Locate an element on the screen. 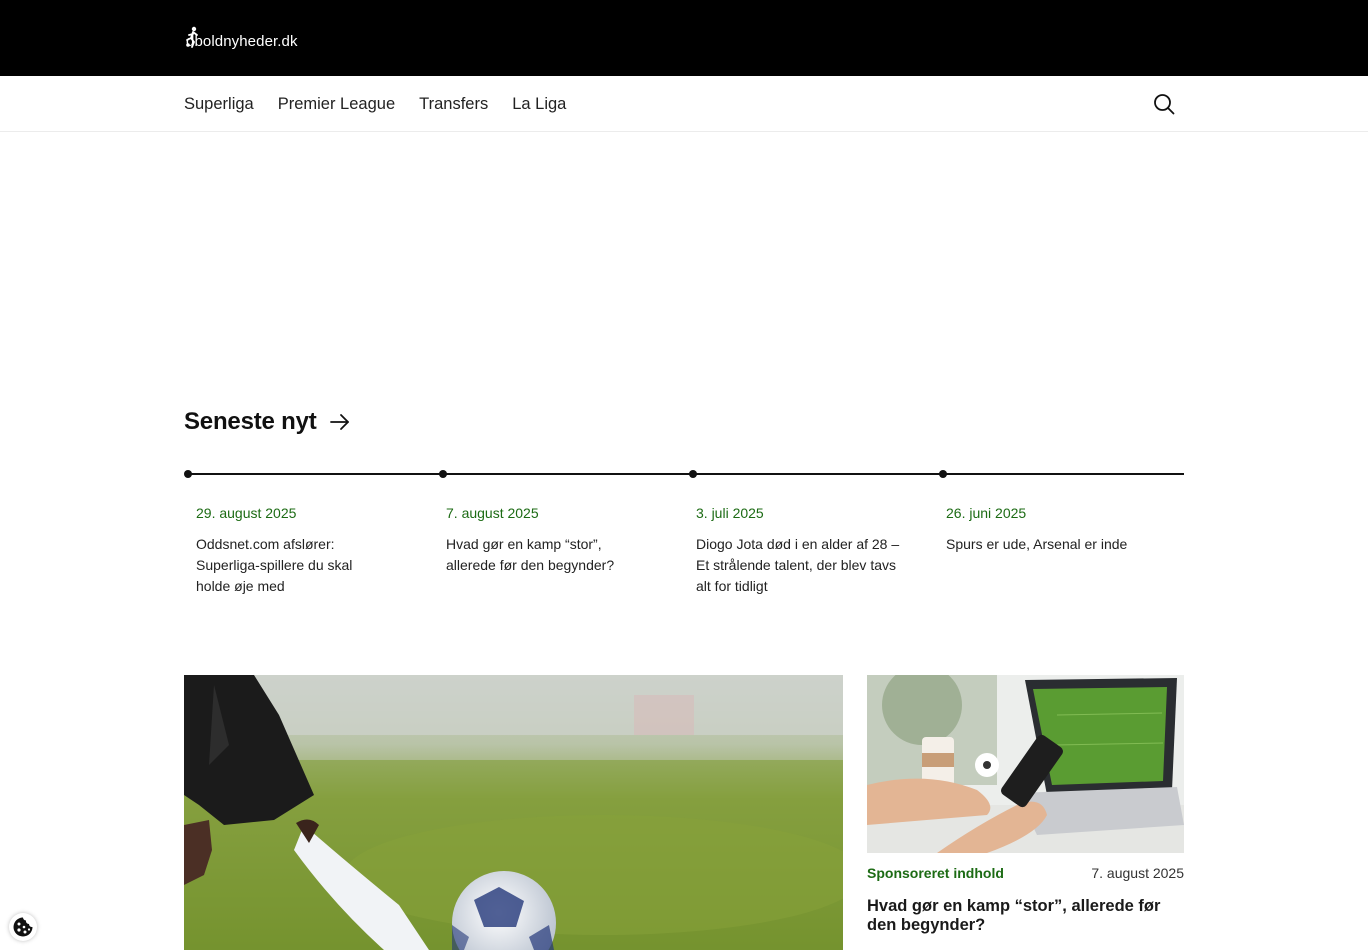 The height and width of the screenshot is (950, 1368). nav-item-la-liga: La Liga is located at coordinates (539, 104).